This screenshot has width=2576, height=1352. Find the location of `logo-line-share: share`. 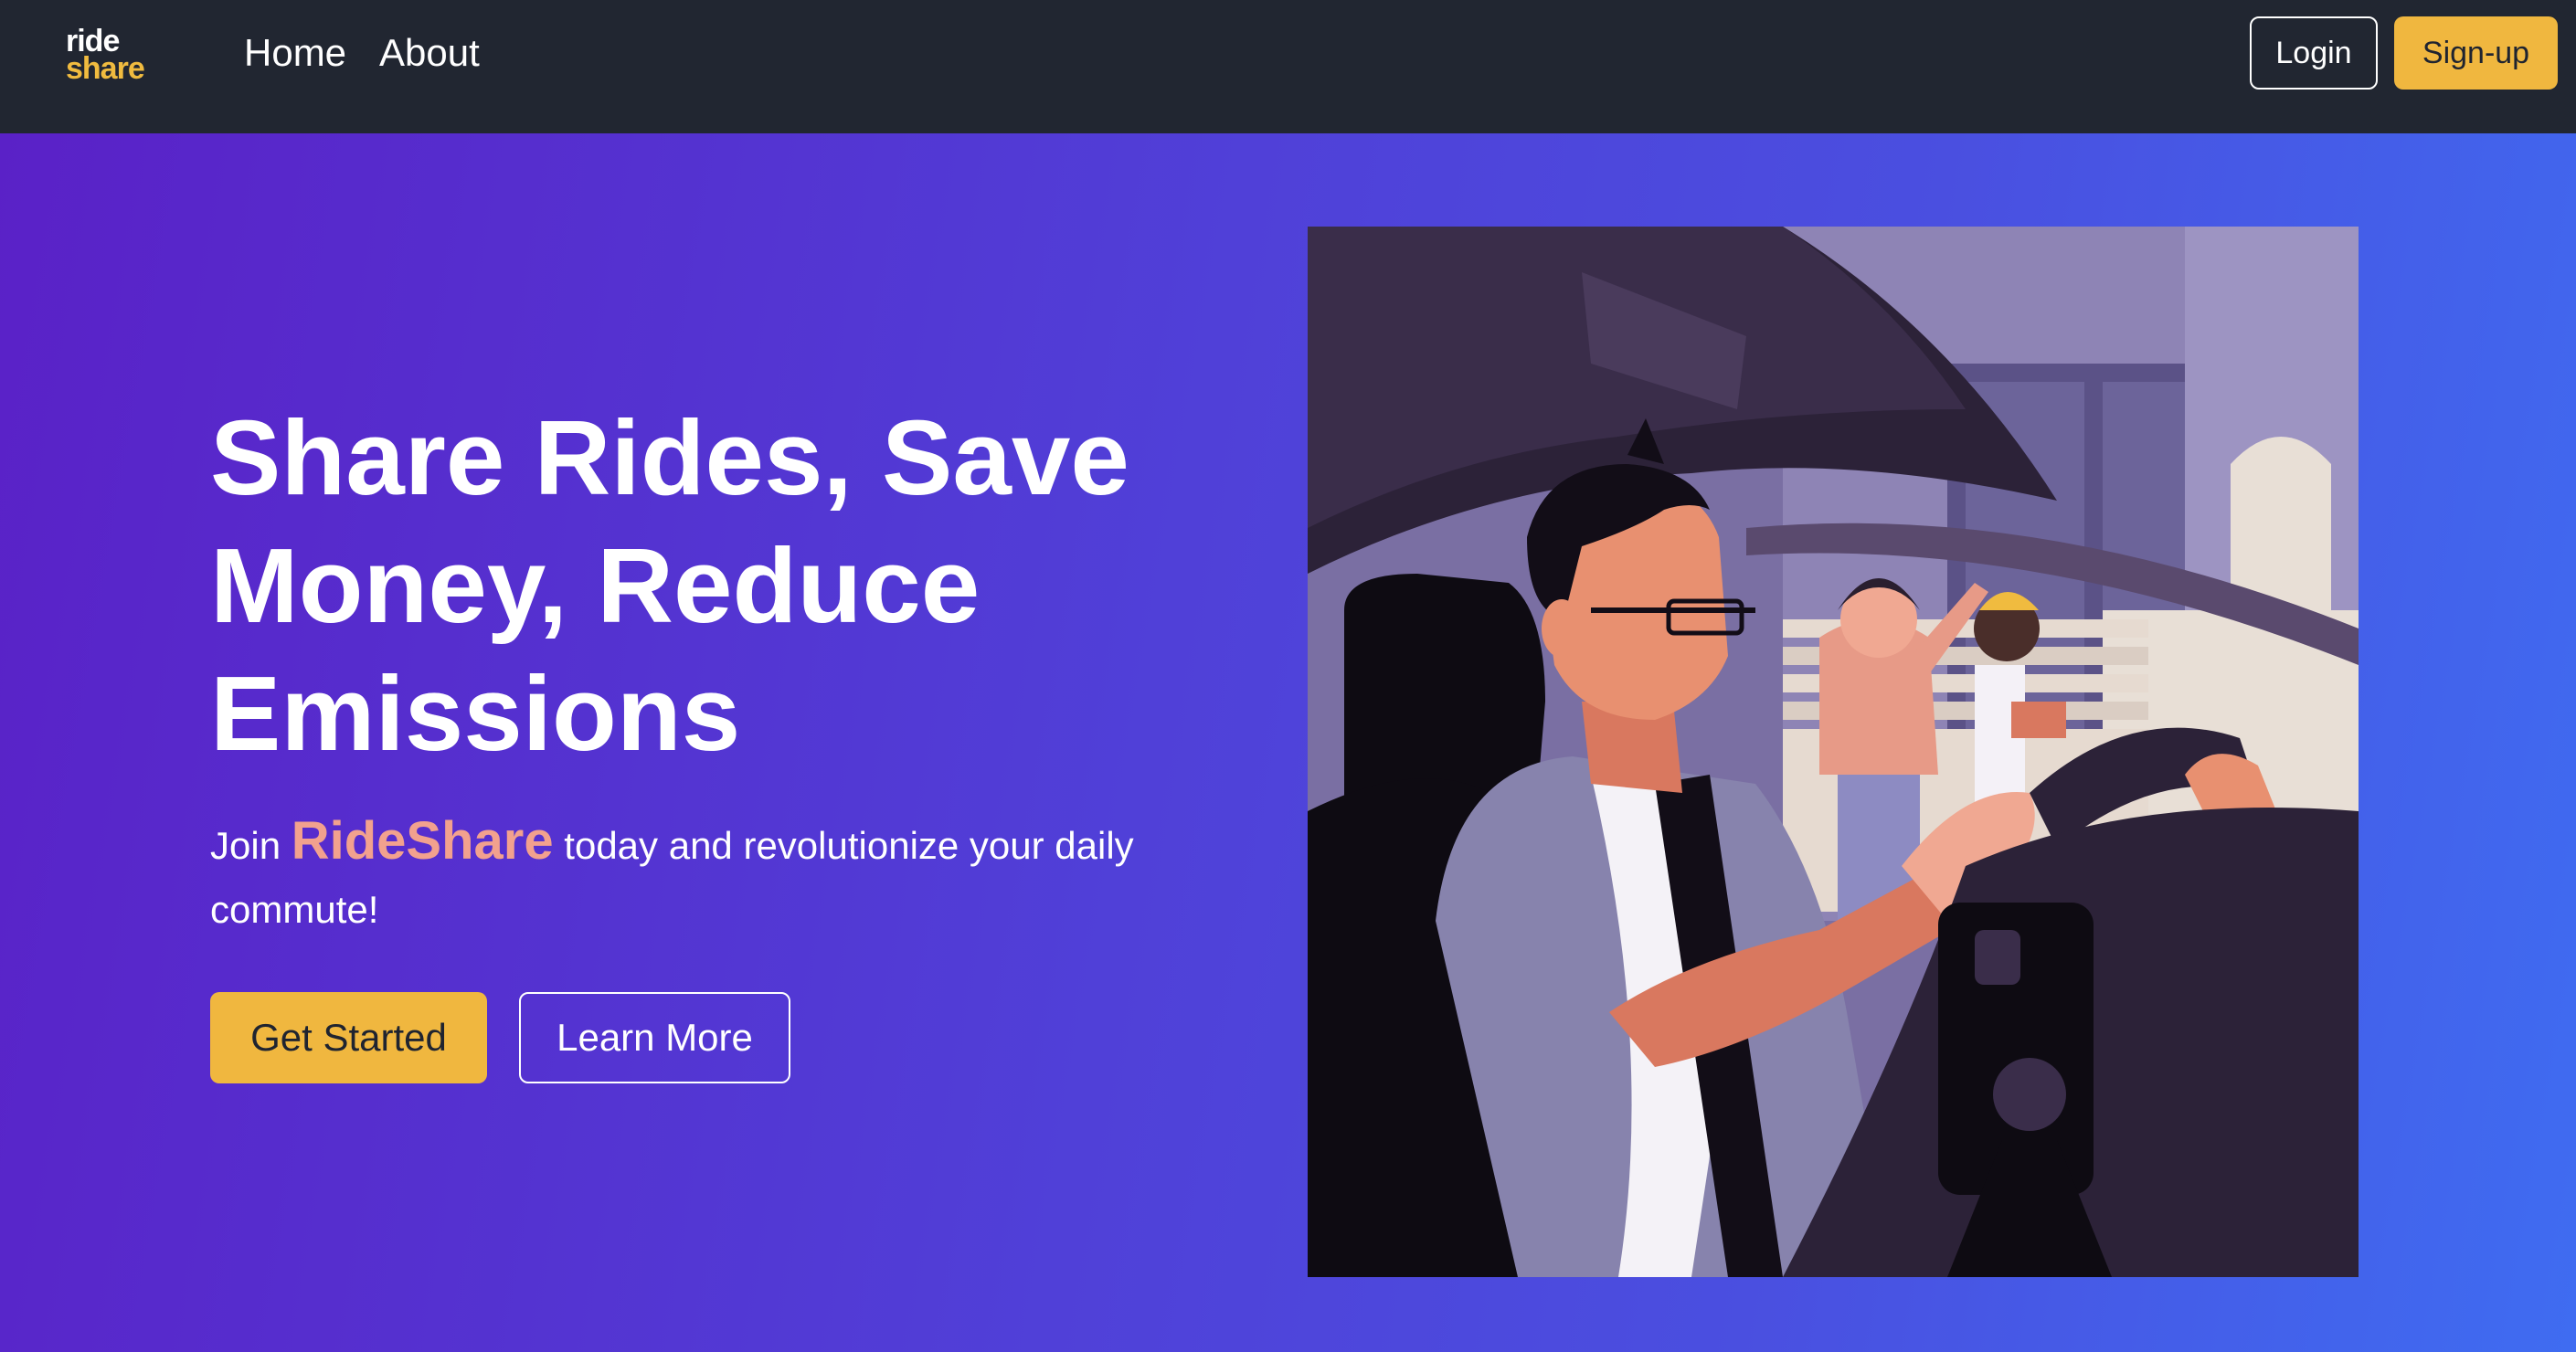

logo-line-share: share is located at coordinates (105, 68).